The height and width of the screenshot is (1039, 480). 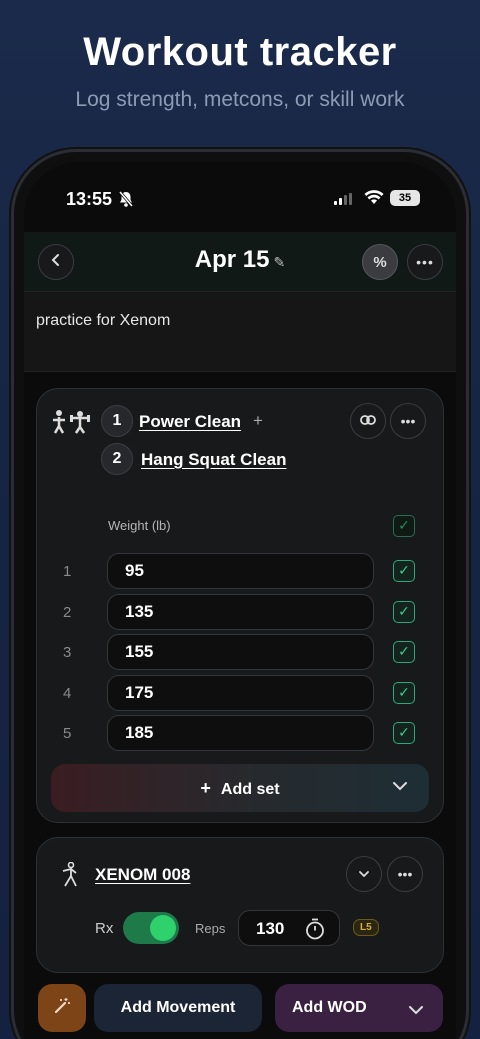 I want to click on set-index: 4, so click(x=67, y=693).